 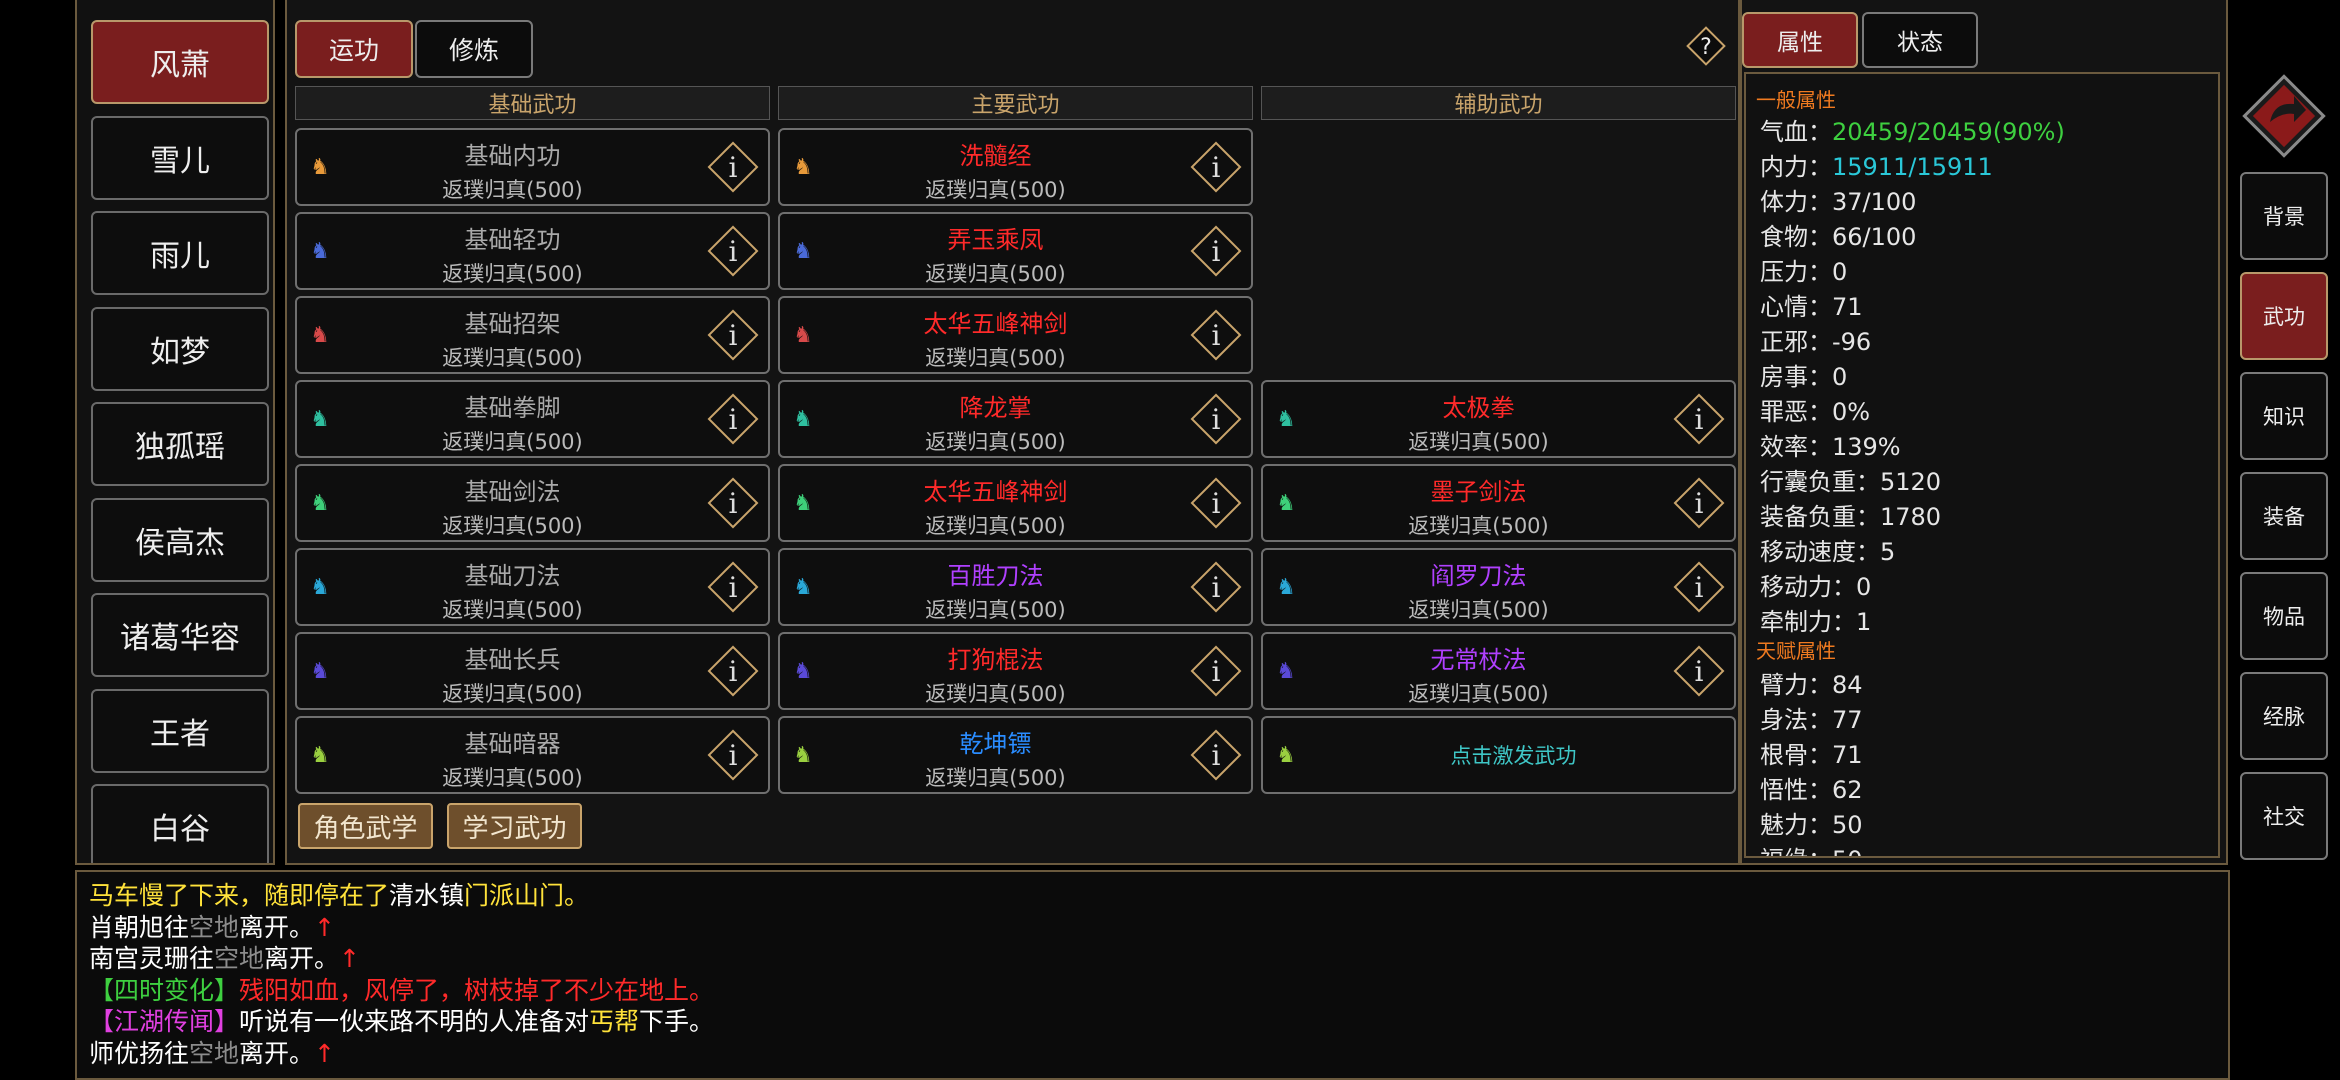 What do you see at coordinates (354, 49) in the screenshot?
I see `tab-yungong: 运功` at bounding box center [354, 49].